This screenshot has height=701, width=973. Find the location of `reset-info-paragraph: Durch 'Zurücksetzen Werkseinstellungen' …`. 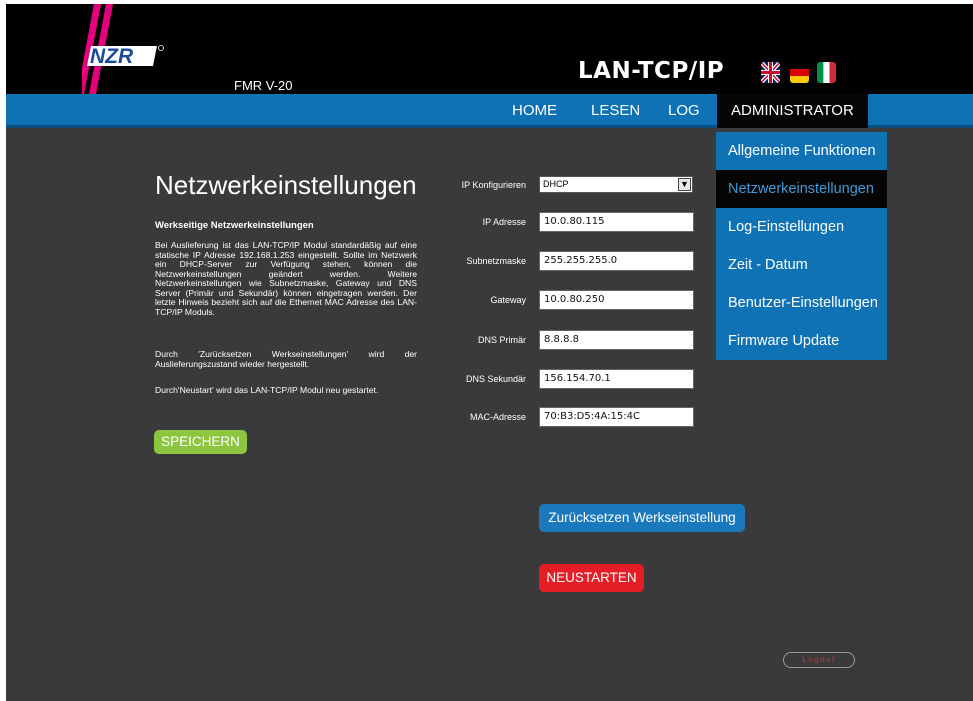

reset-info-paragraph: Durch 'Zurücksetzen Werkseinstellungen' … is located at coordinates (286, 359).